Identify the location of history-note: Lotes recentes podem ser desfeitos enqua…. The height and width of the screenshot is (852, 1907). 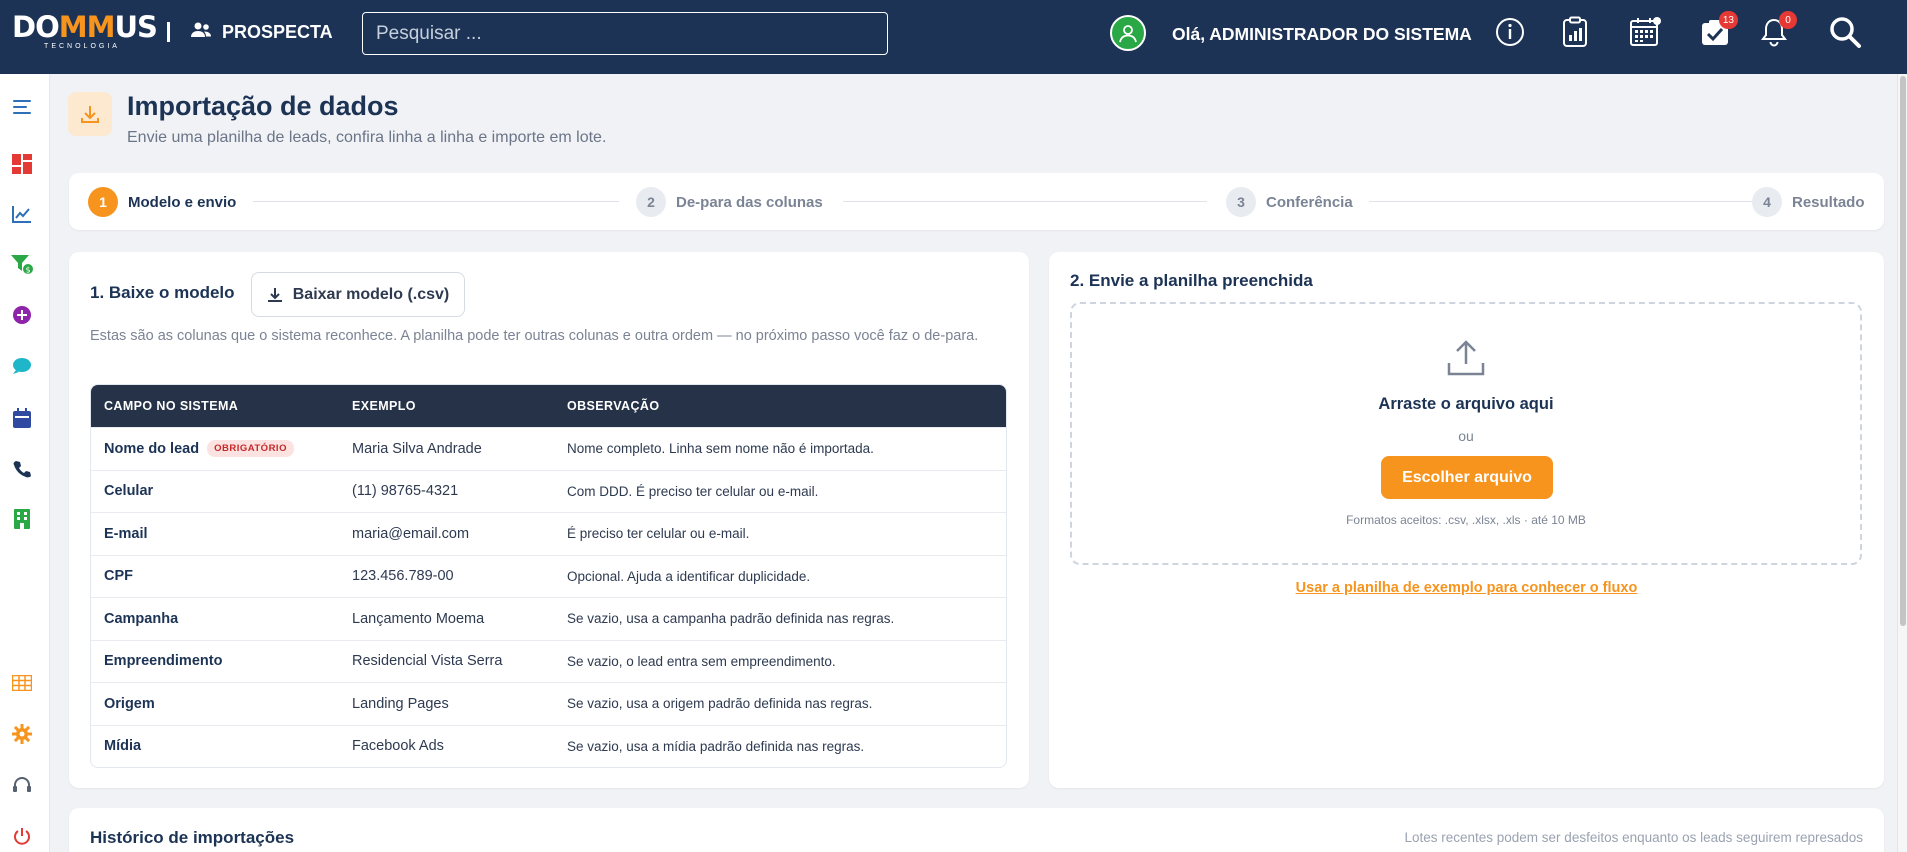
(1633, 837).